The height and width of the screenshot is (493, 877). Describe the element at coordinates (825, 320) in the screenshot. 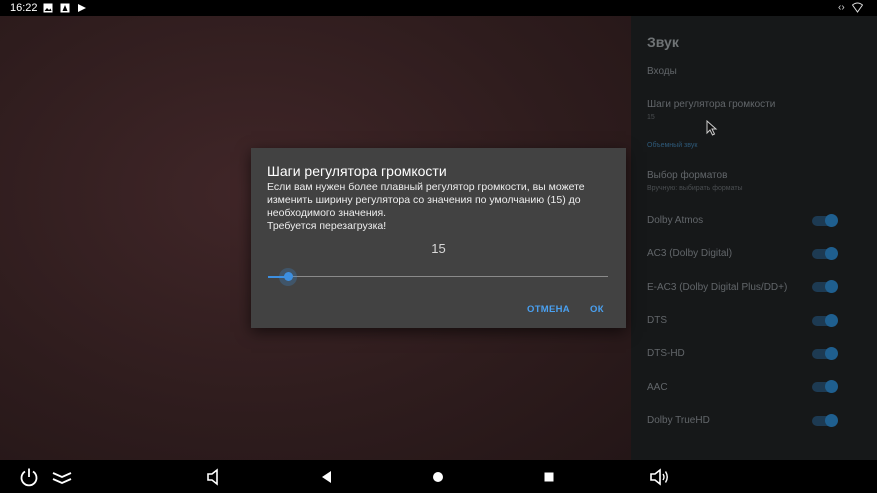

I see `dts-toggle` at that location.